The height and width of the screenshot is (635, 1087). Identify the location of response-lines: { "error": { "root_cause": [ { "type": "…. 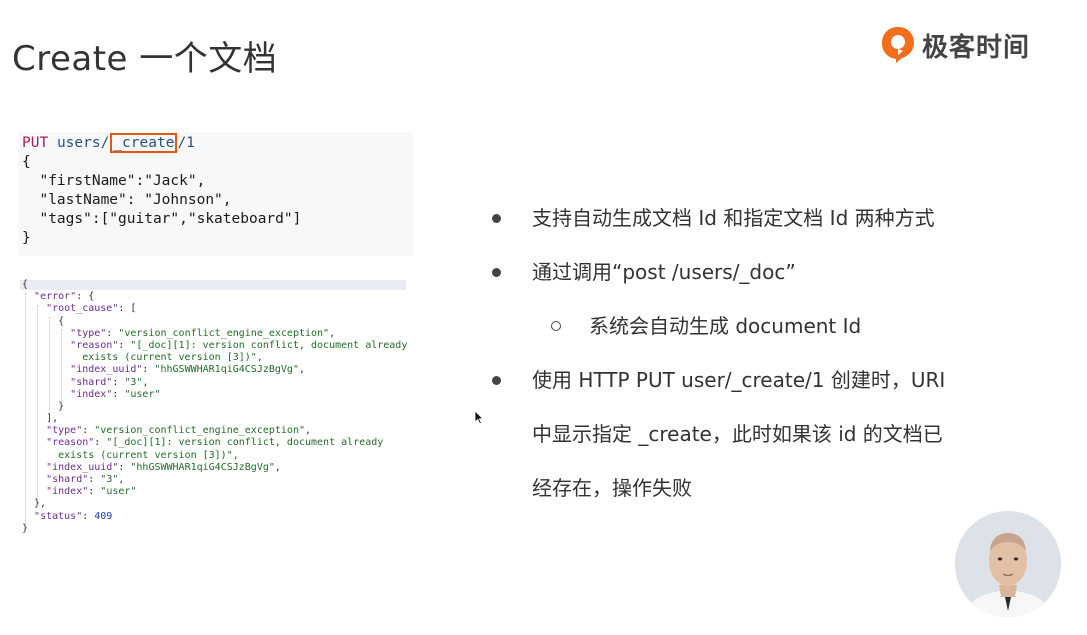
(214, 407).